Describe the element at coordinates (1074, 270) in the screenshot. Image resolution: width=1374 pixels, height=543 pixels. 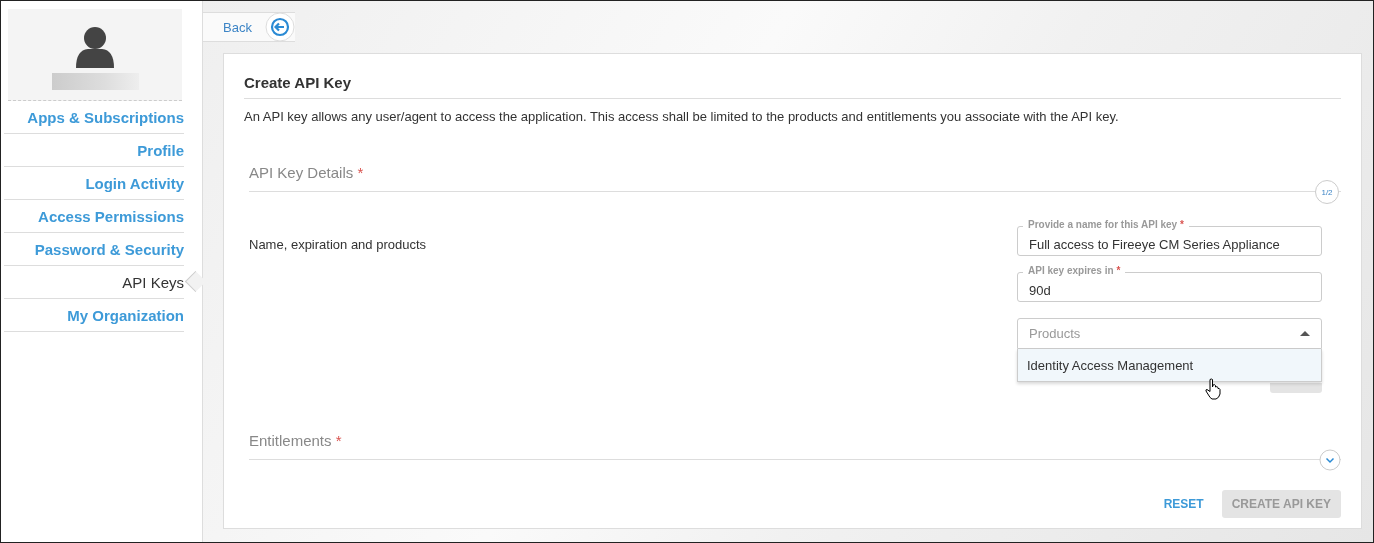
I see `field-label: API key expires in *` at that location.